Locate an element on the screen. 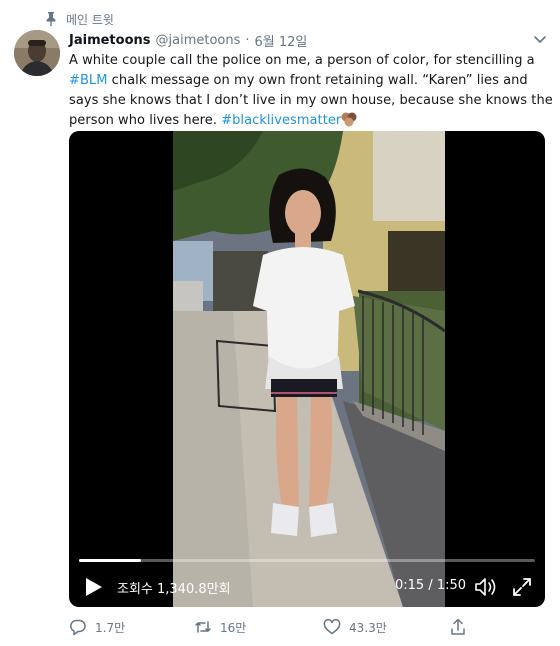 The image size is (560, 646). fullscreen-icon is located at coordinates (522, 587).